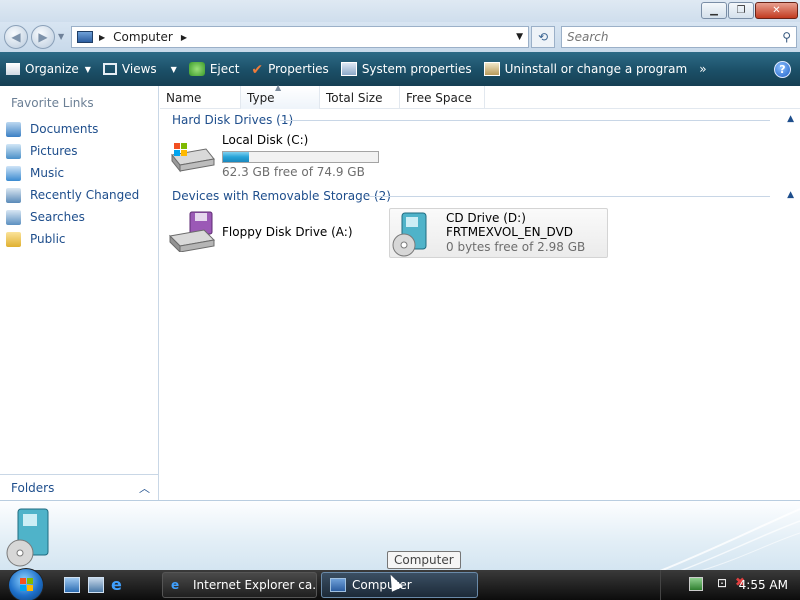  What do you see at coordinates (293, 172) in the screenshot?
I see `drive-free-space: 62.3 GB free of 74.9 GB` at bounding box center [293, 172].